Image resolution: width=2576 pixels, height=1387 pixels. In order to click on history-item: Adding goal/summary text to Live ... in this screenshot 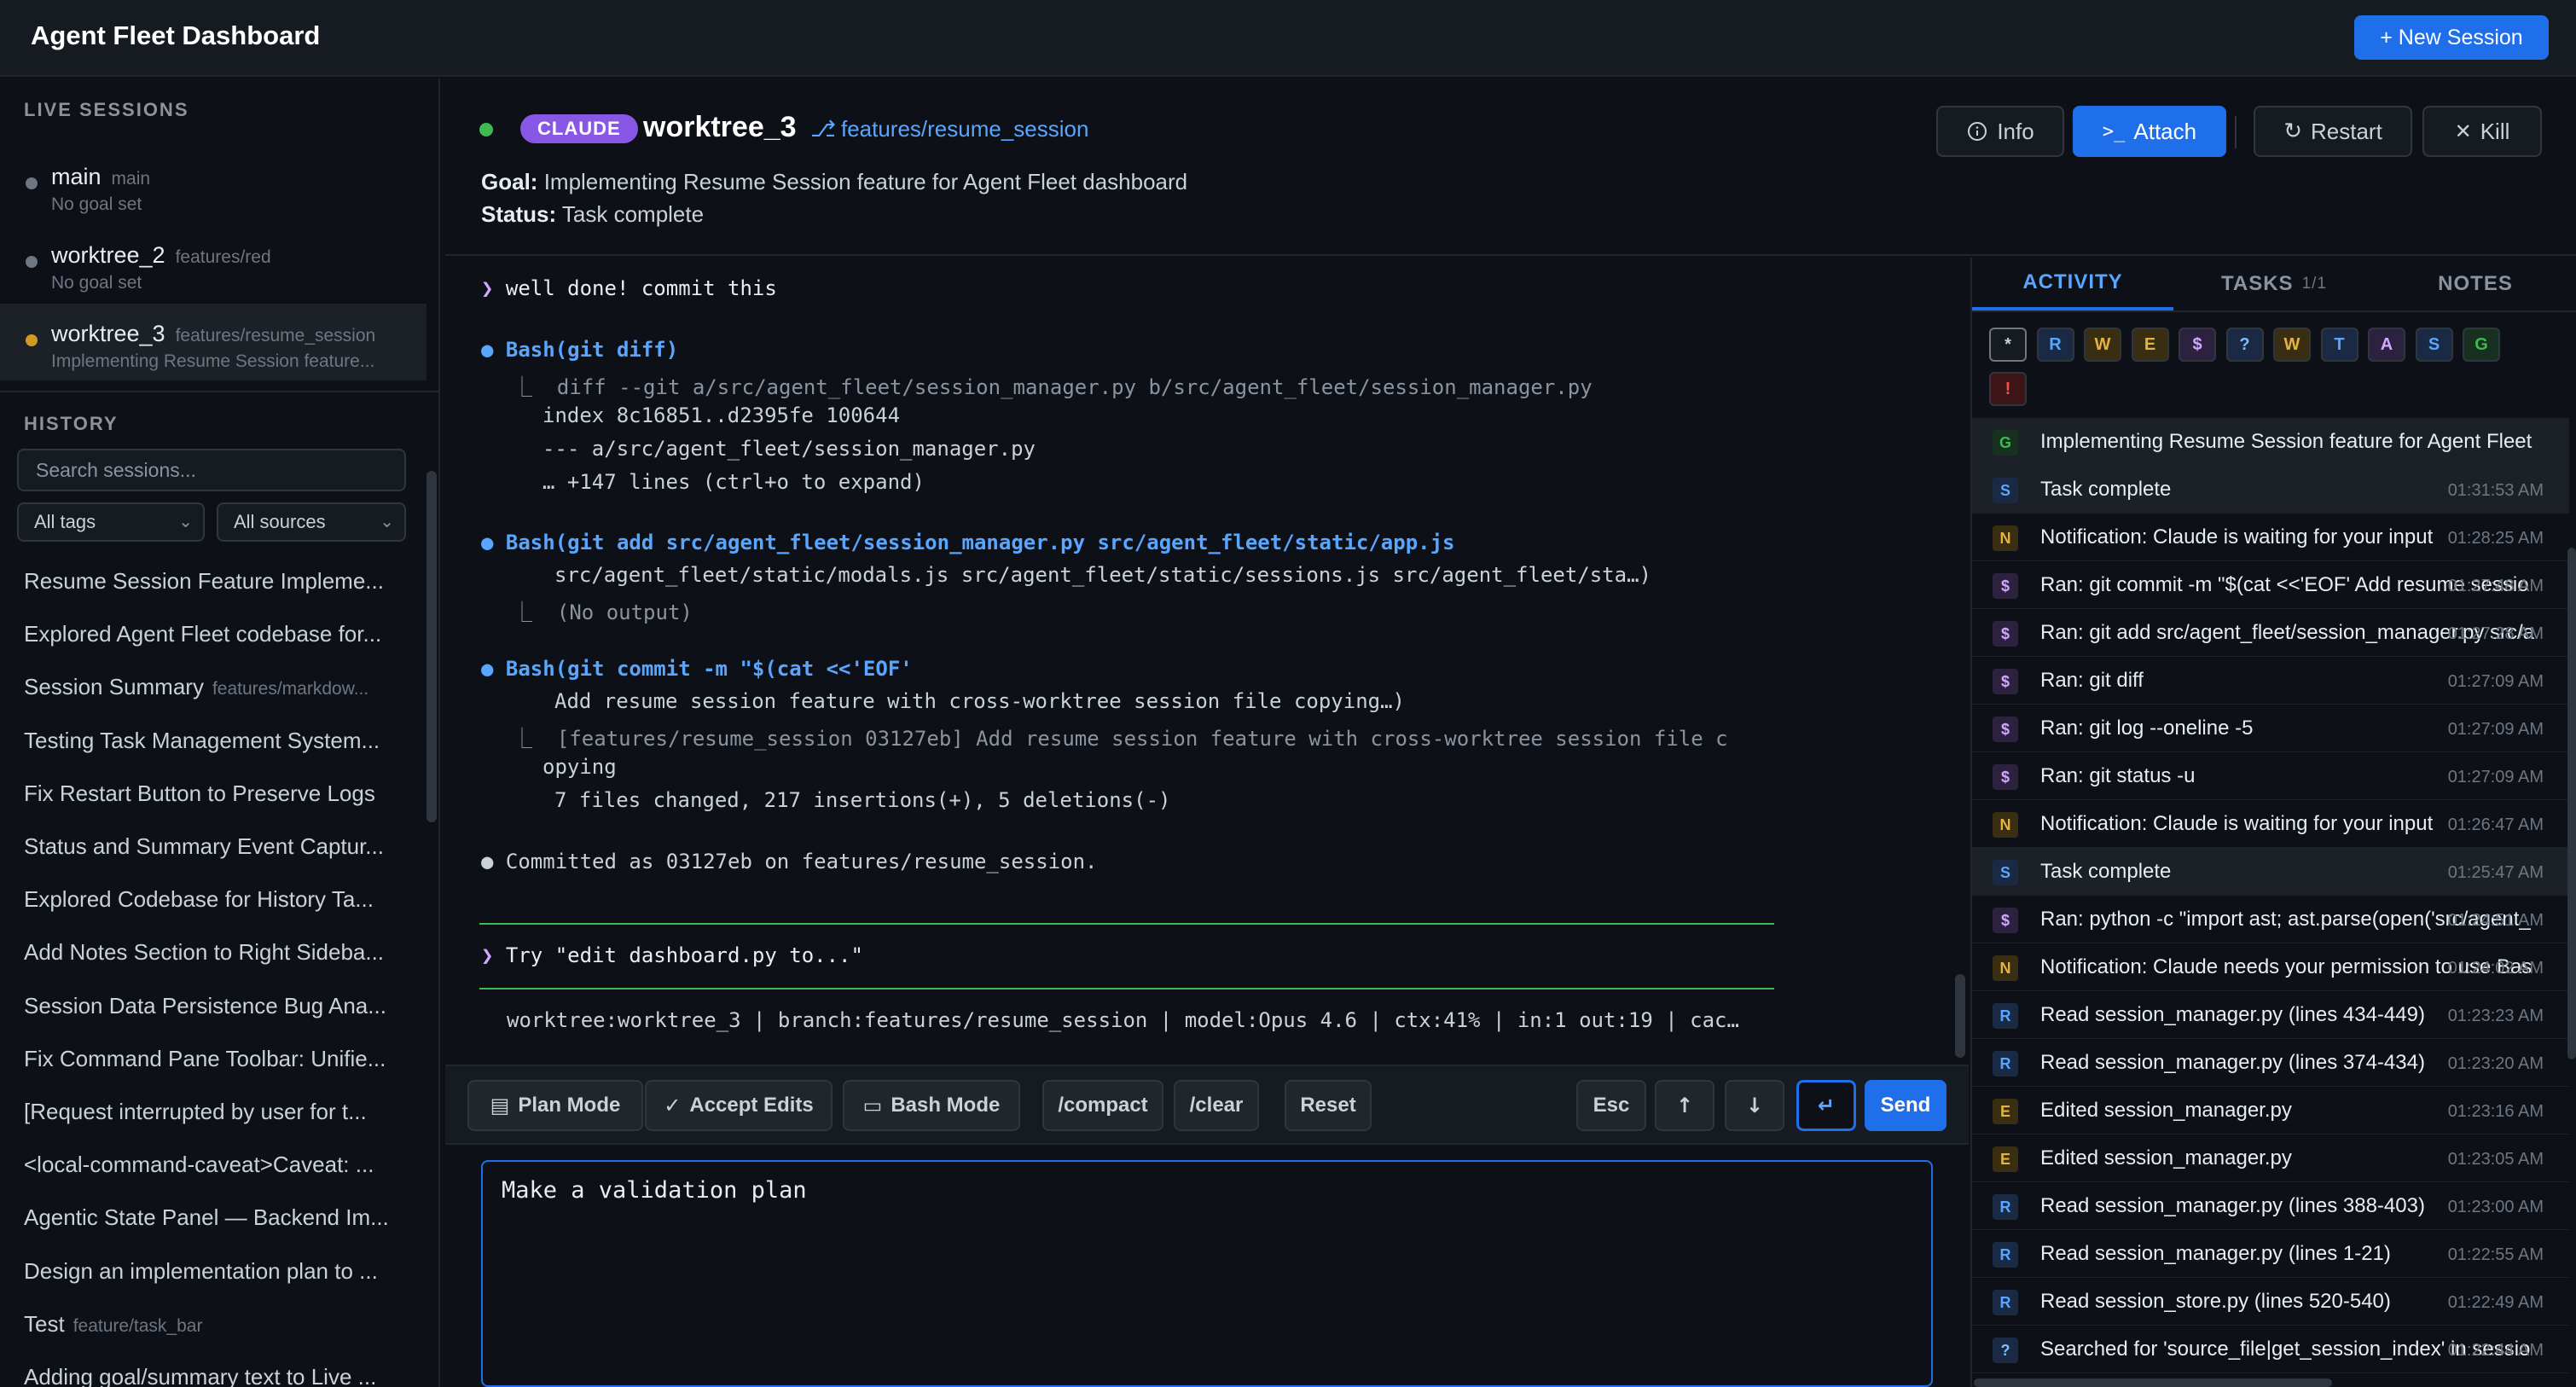, I will do `click(211, 1375)`.